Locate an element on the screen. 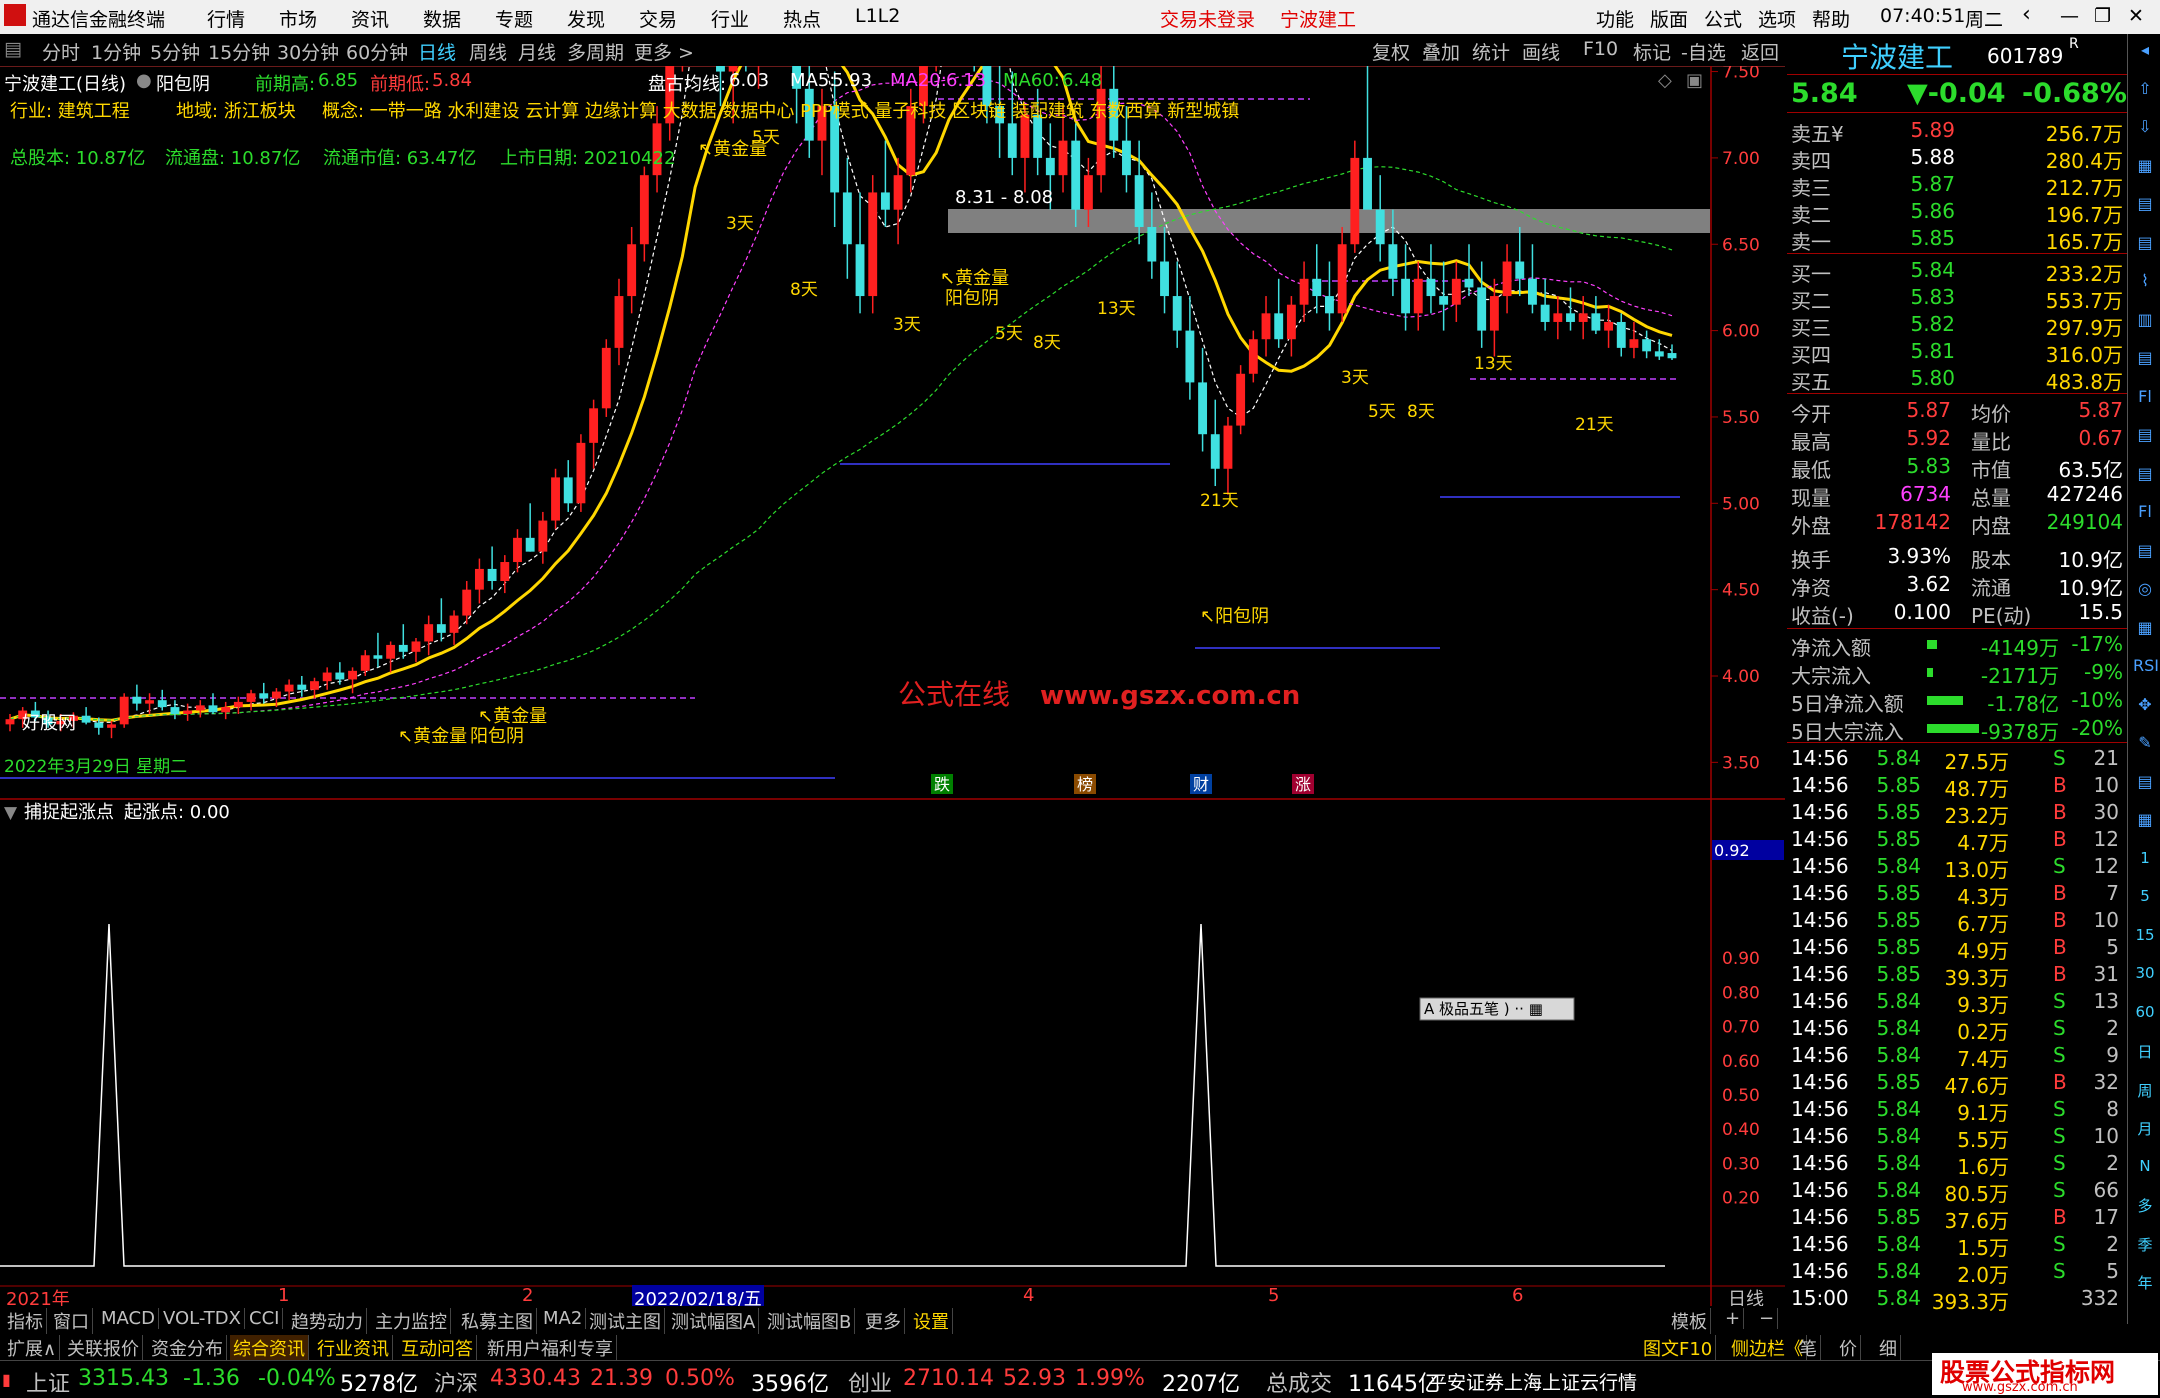 This screenshot has width=2160, height=1398. strip-tool-icon: 季 is located at coordinates (2145, 1244).